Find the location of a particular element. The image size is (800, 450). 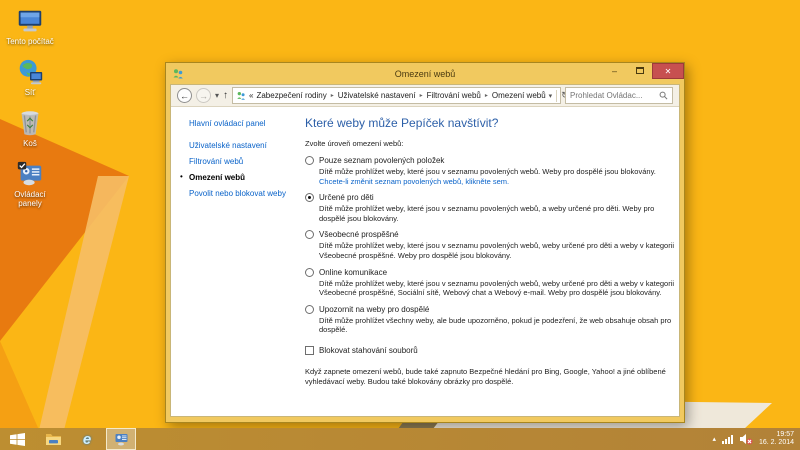

block-downloads-checkbox is located at coordinates (309, 350).